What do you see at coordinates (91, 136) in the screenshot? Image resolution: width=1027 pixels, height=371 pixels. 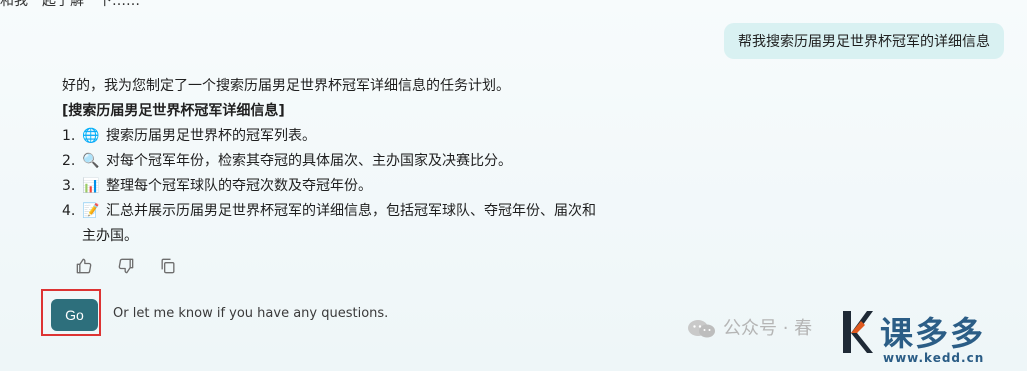 I see `globe-icon: 🌐` at bounding box center [91, 136].